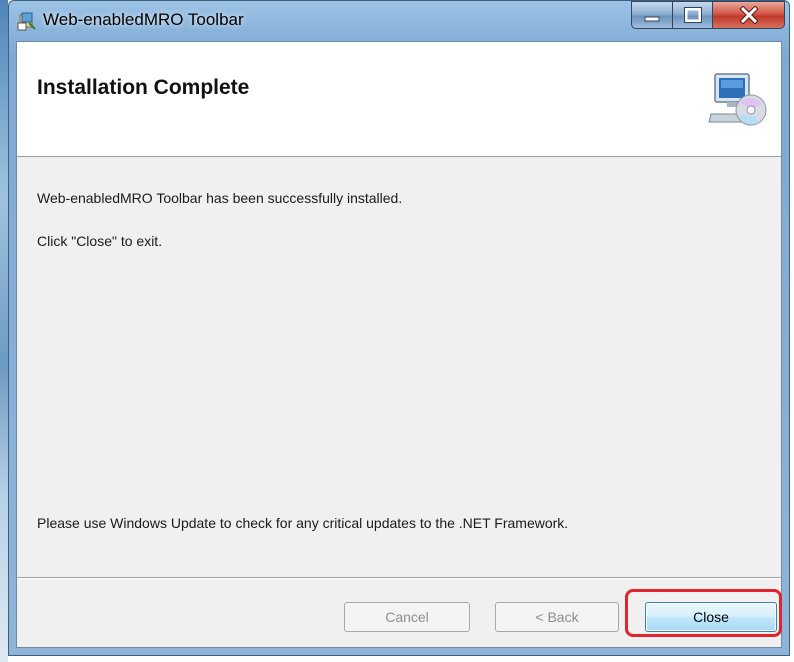 Image resolution: width=794 pixels, height=662 pixels. I want to click on cancel-button: Cancel, so click(407, 617).